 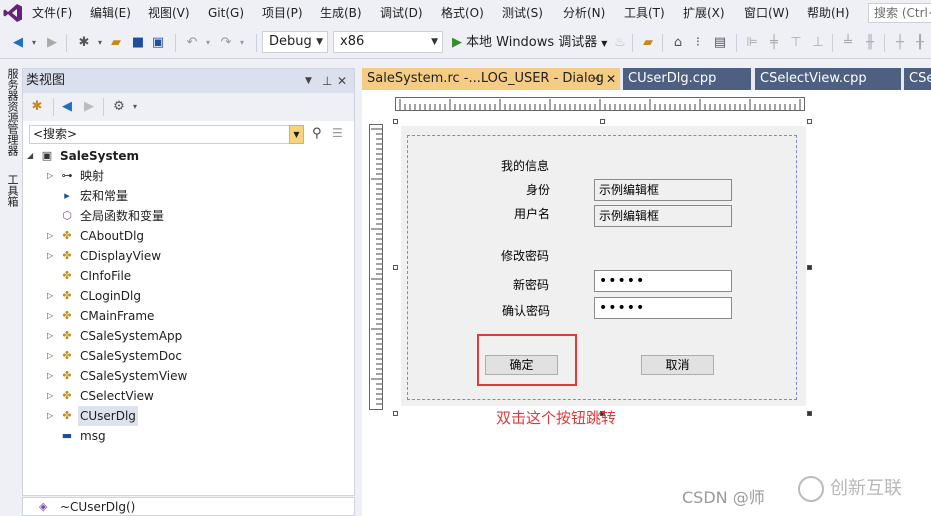 I want to click on new-password-edit: •••••, so click(x=663, y=281).